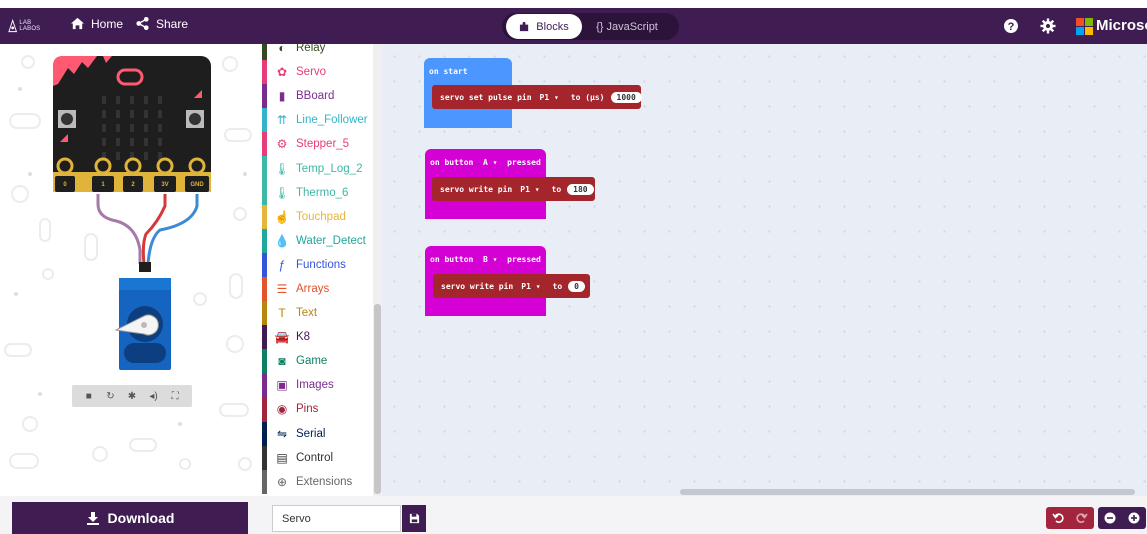 The height and width of the screenshot is (534, 1147). Describe the element at coordinates (317, 385) in the screenshot. I see `toolbox-category-images: ▣ Images` at that location.